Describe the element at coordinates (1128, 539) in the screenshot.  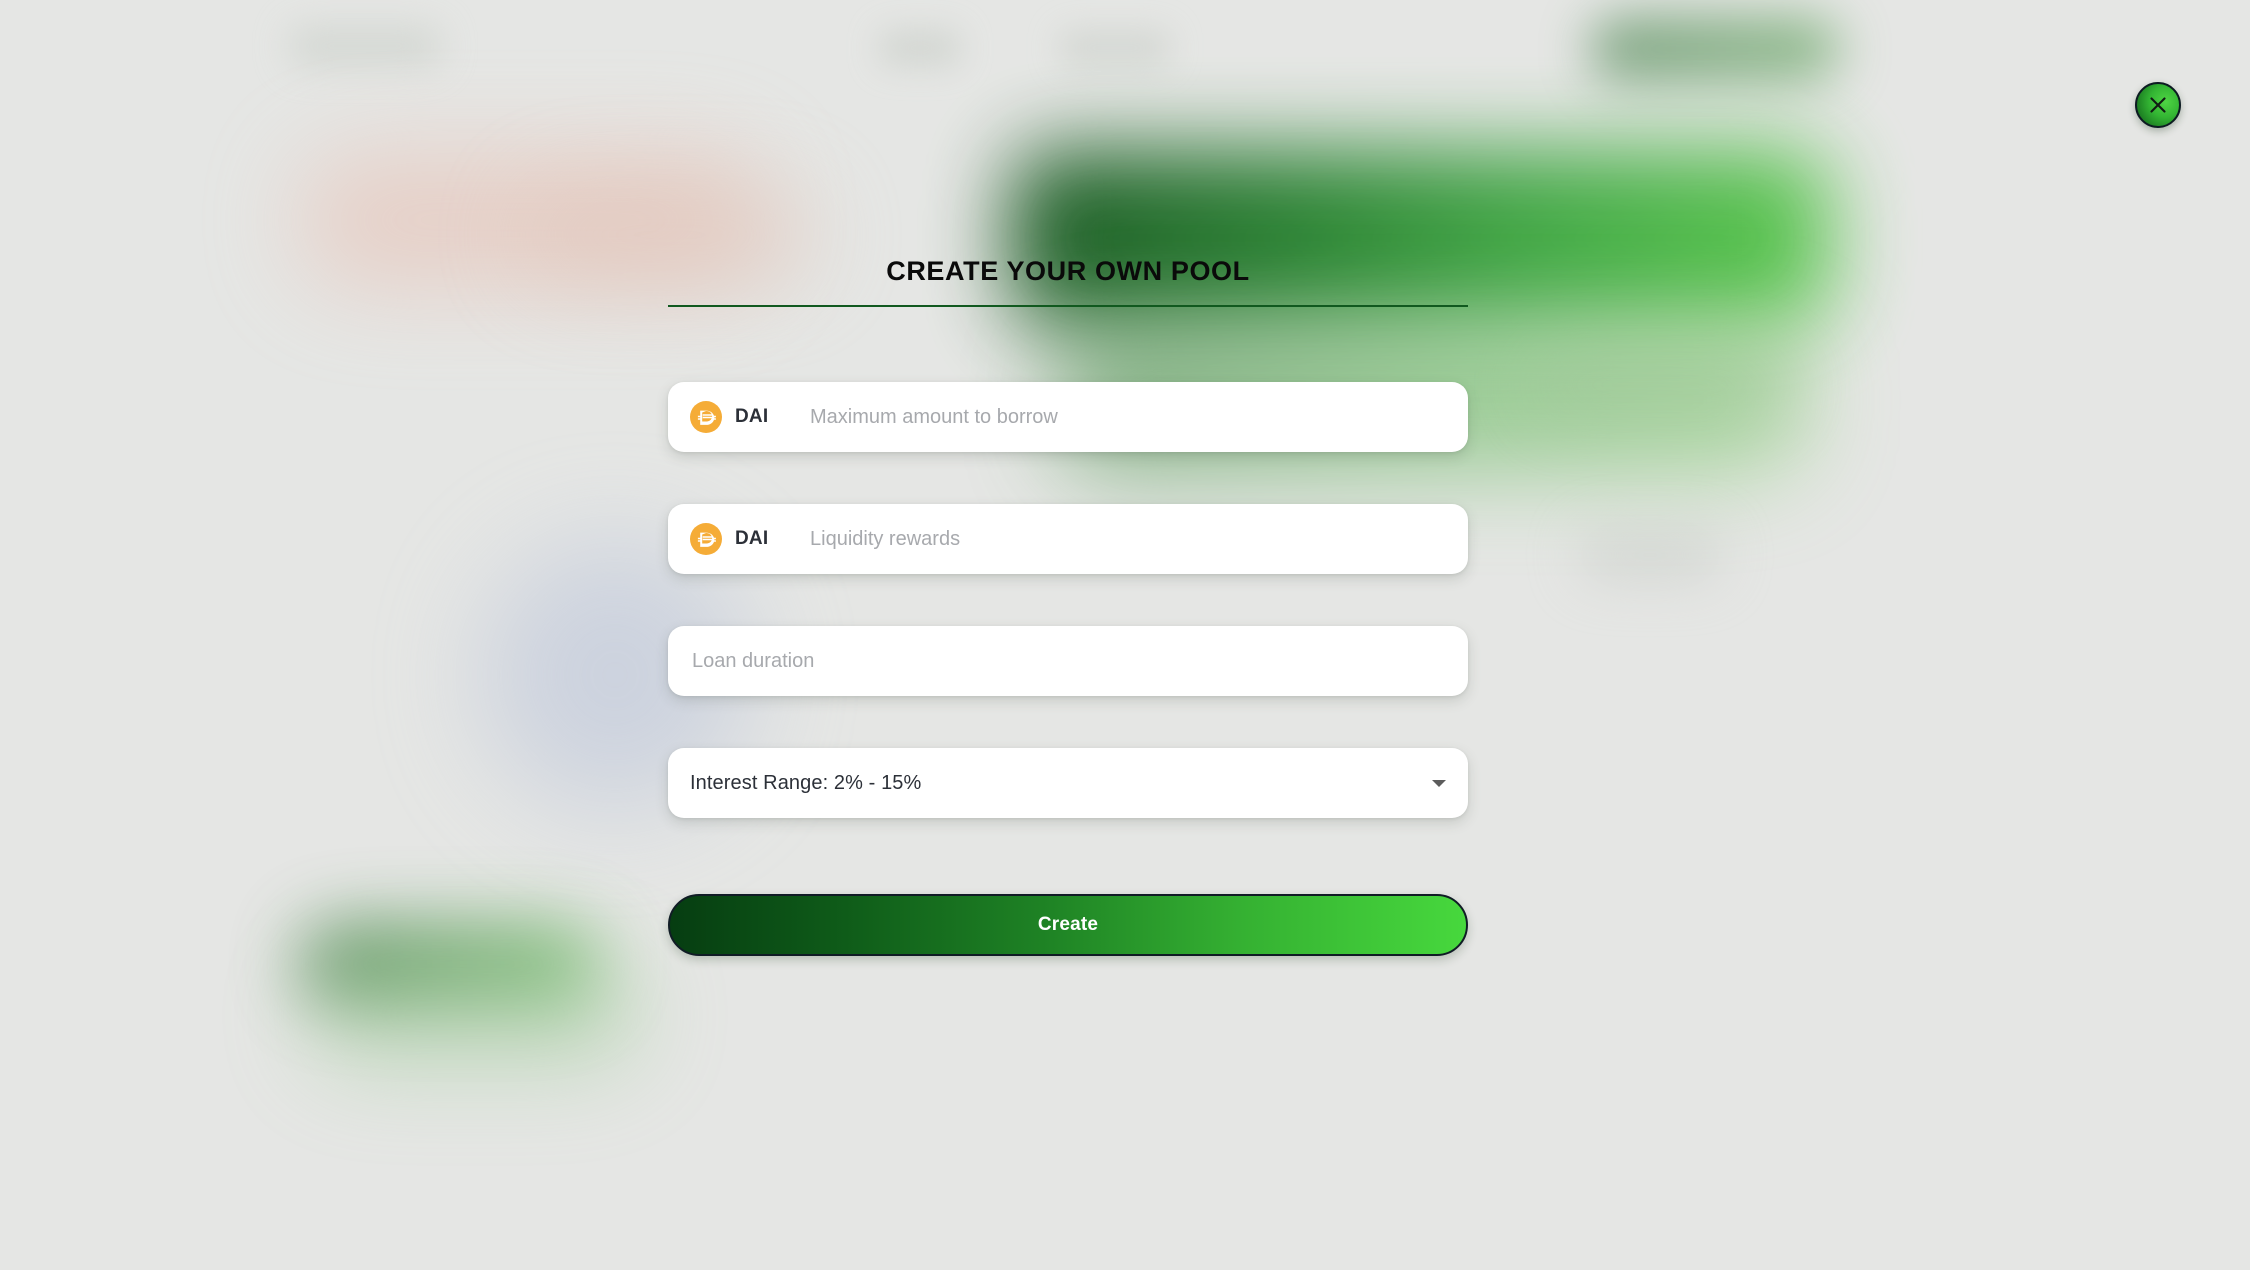
I see `liquidity-rewards-input` at that location.